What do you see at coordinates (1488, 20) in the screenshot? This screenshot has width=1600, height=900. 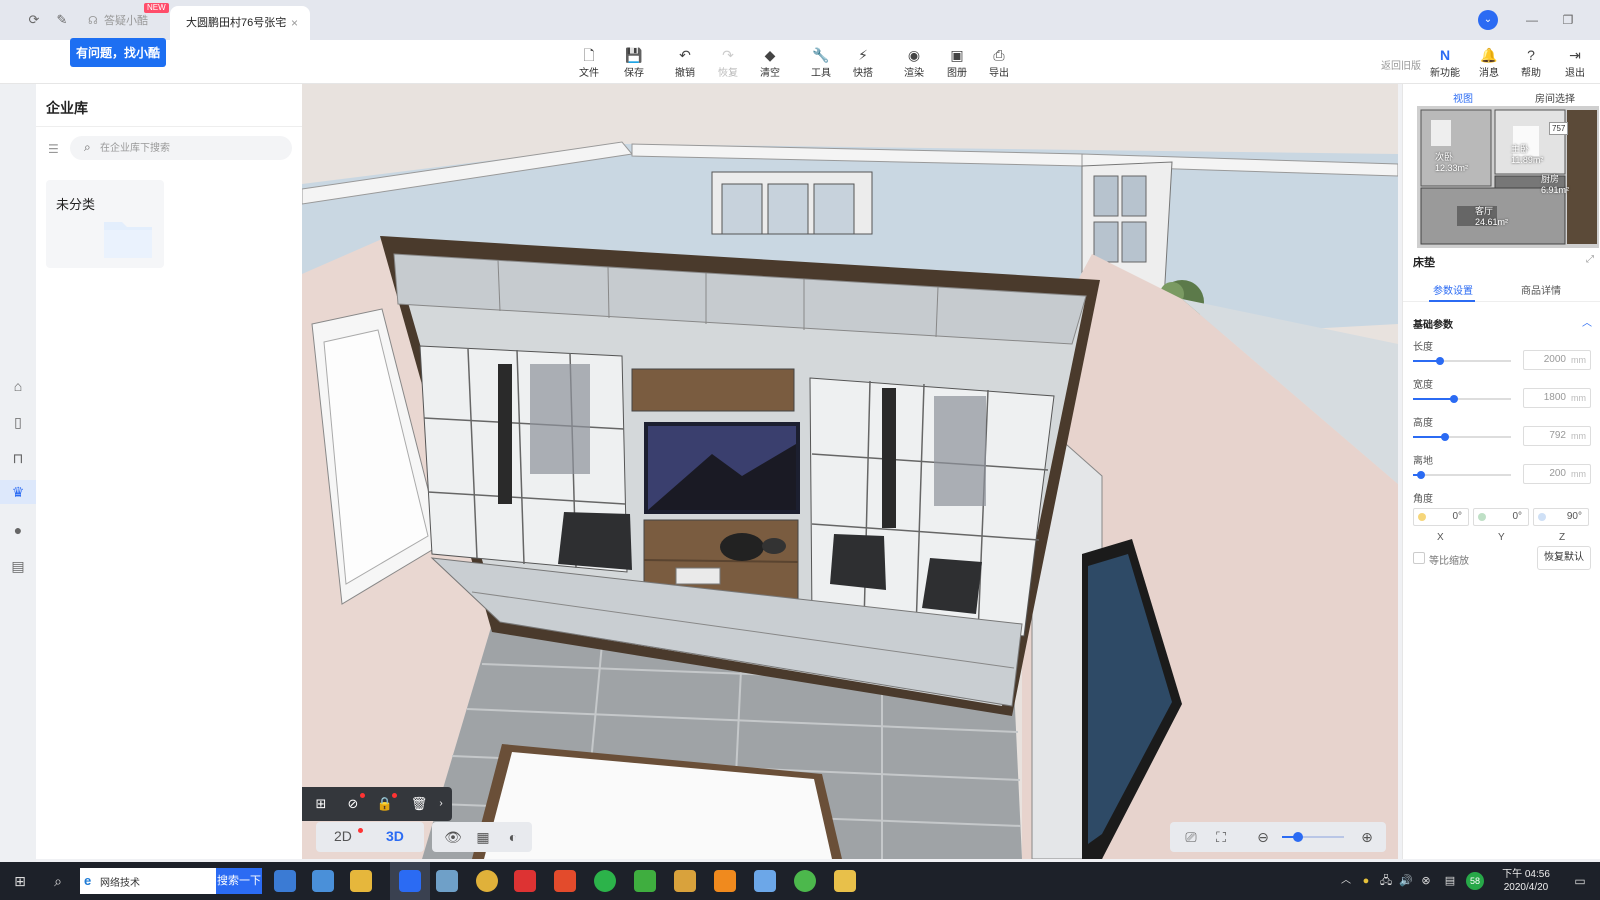 I see `download-icon: ⌄` at bounding box center [1488, 20].